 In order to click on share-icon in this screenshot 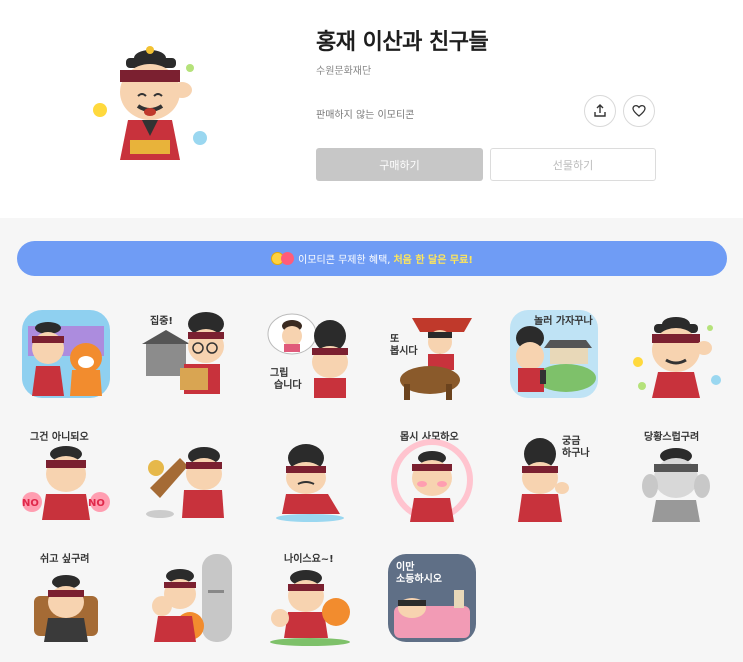, I will do `click(600, 110)`.